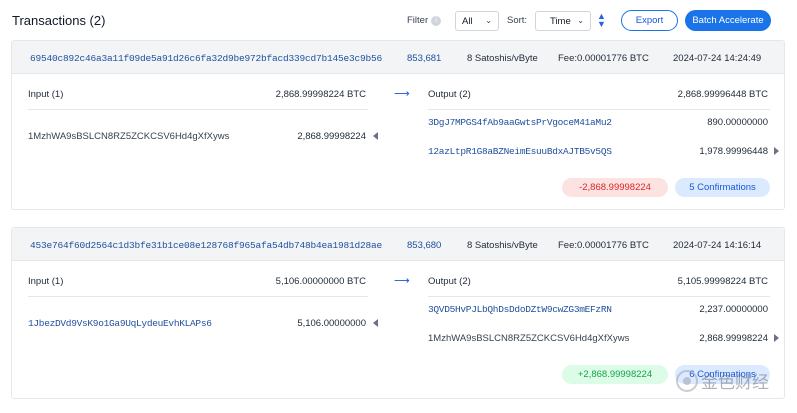 The image size is (797, 413). I want to click on input-total: 5,106.00000000 BTC, so click(320, 281).